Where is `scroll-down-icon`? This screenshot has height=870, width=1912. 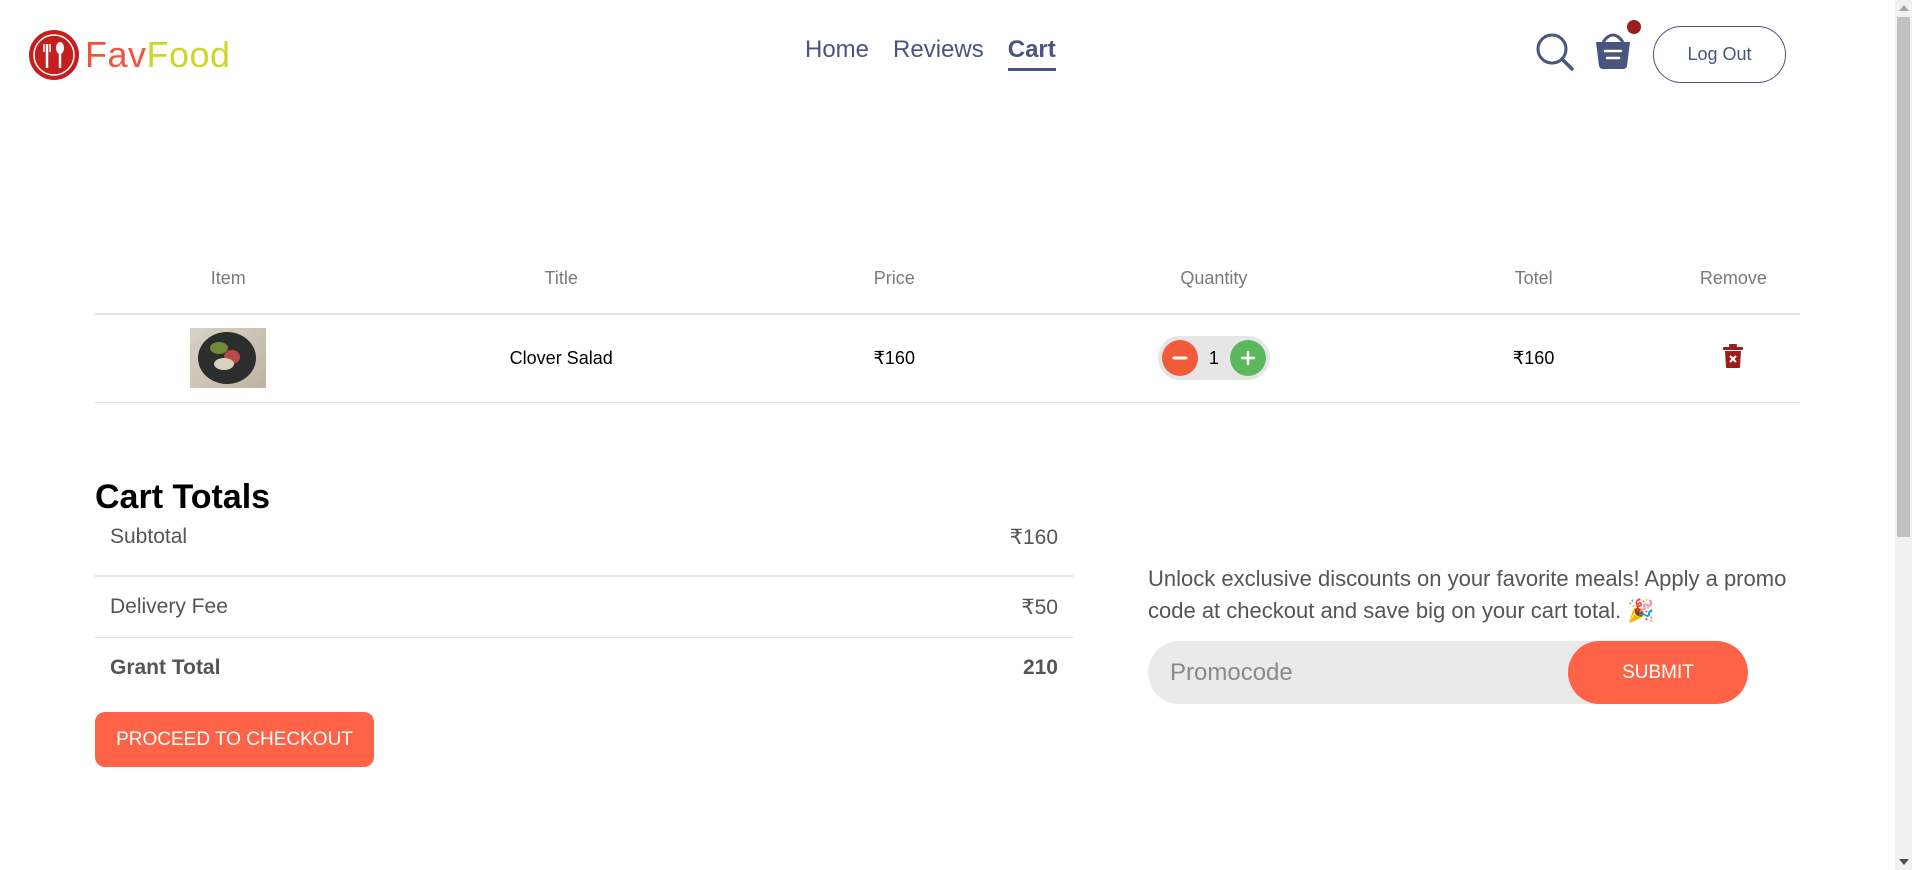 scroll-down-icon is located at coordinates (1904, 862).